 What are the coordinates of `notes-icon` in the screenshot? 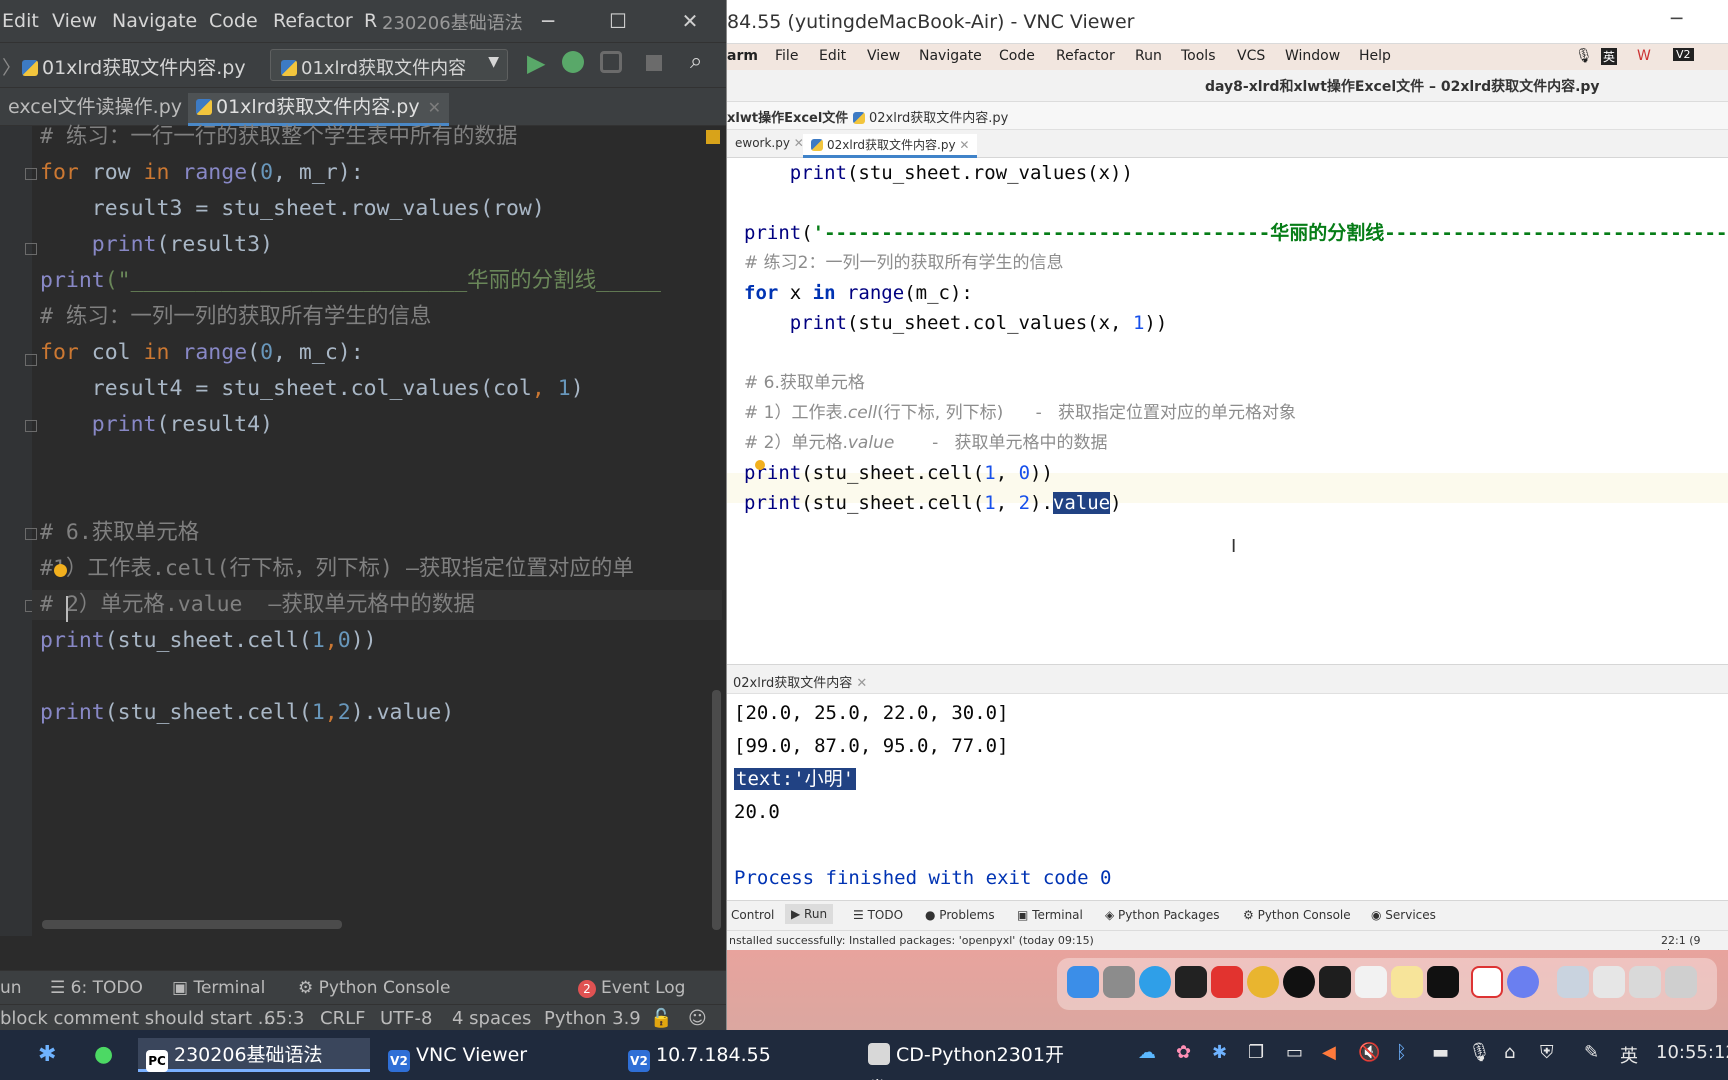 It's located at (1407, 982).